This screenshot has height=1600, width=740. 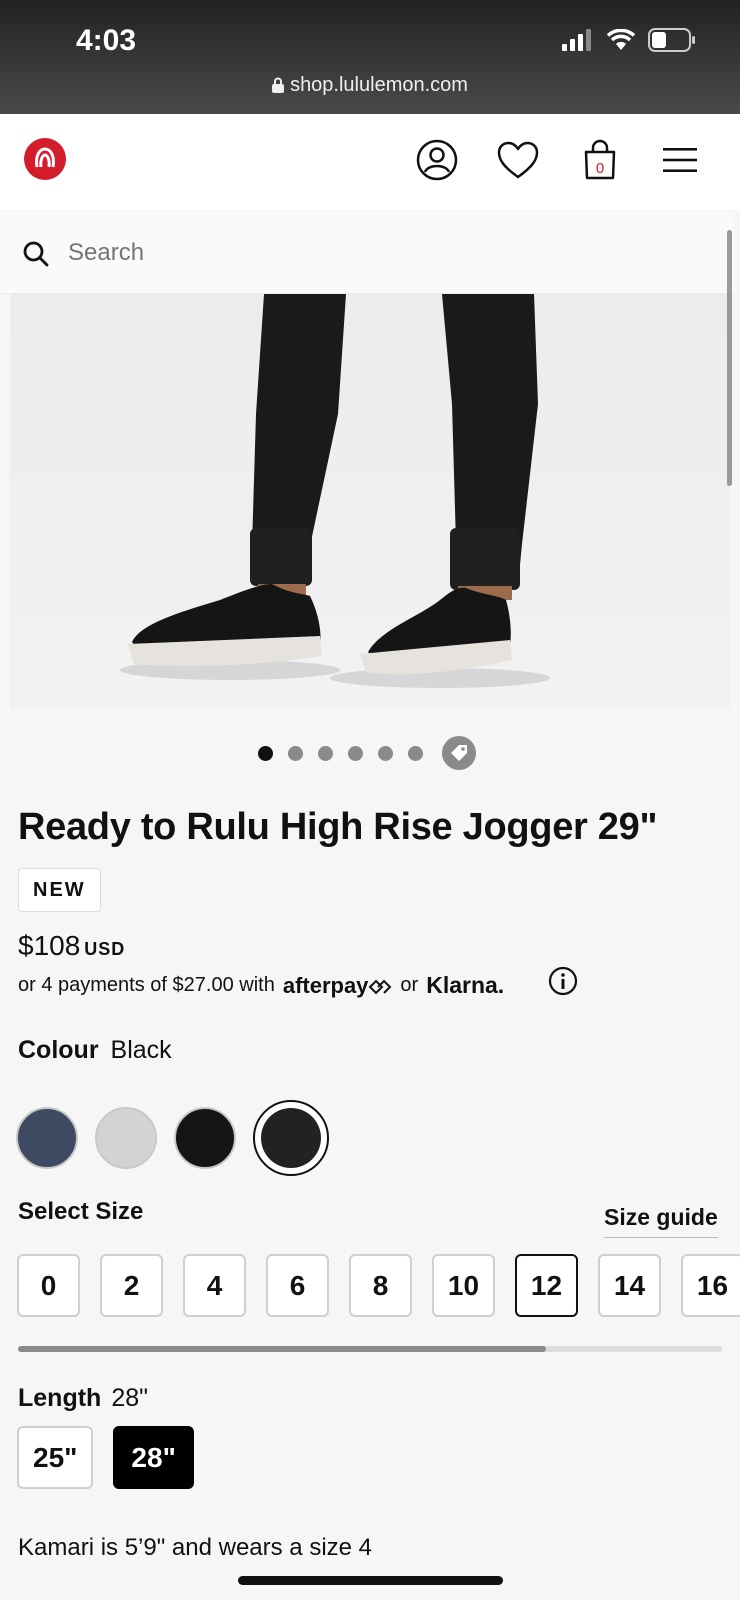 I want to click on hamburger-menu-icon, so click(x=680, y=160).